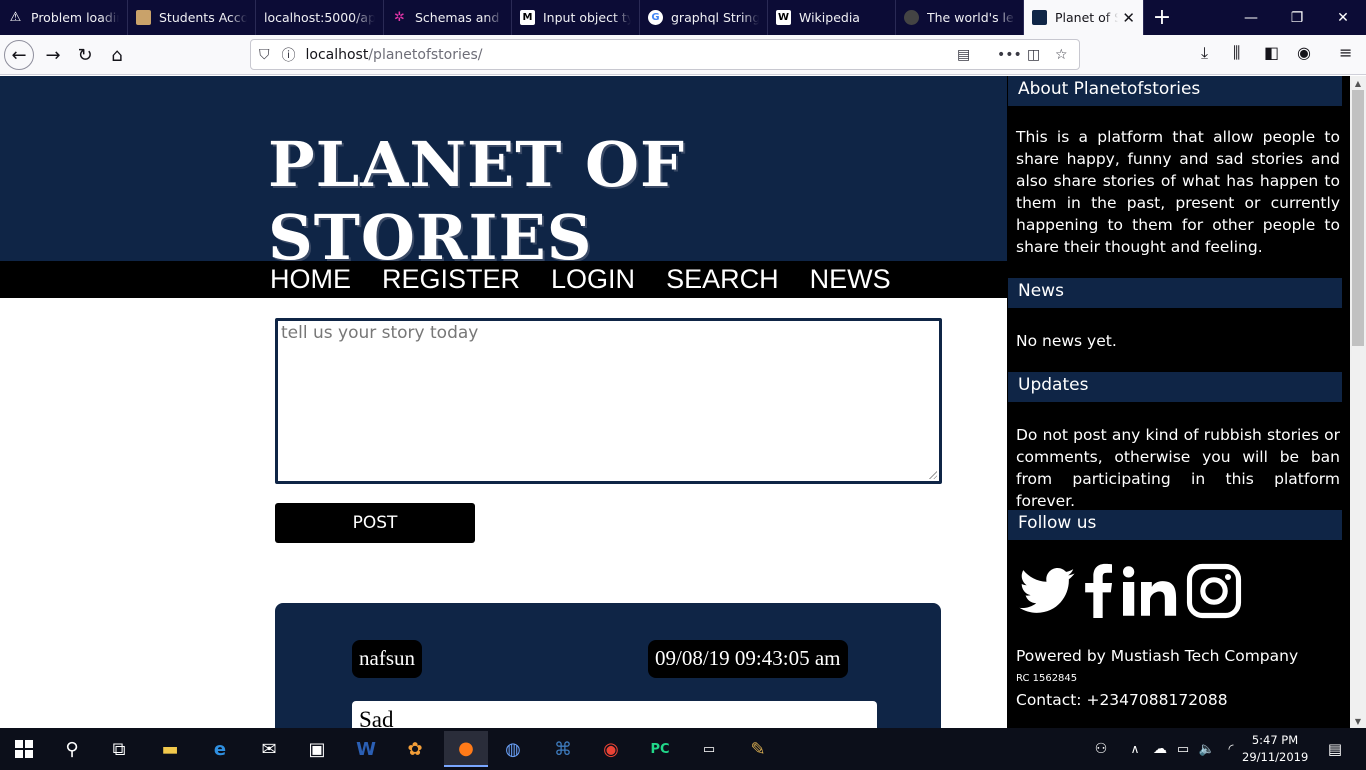  What do you see at coordinates (527, 17) in the screenshot?
I see `medium-icon: M` at bounding box center [527, 17].